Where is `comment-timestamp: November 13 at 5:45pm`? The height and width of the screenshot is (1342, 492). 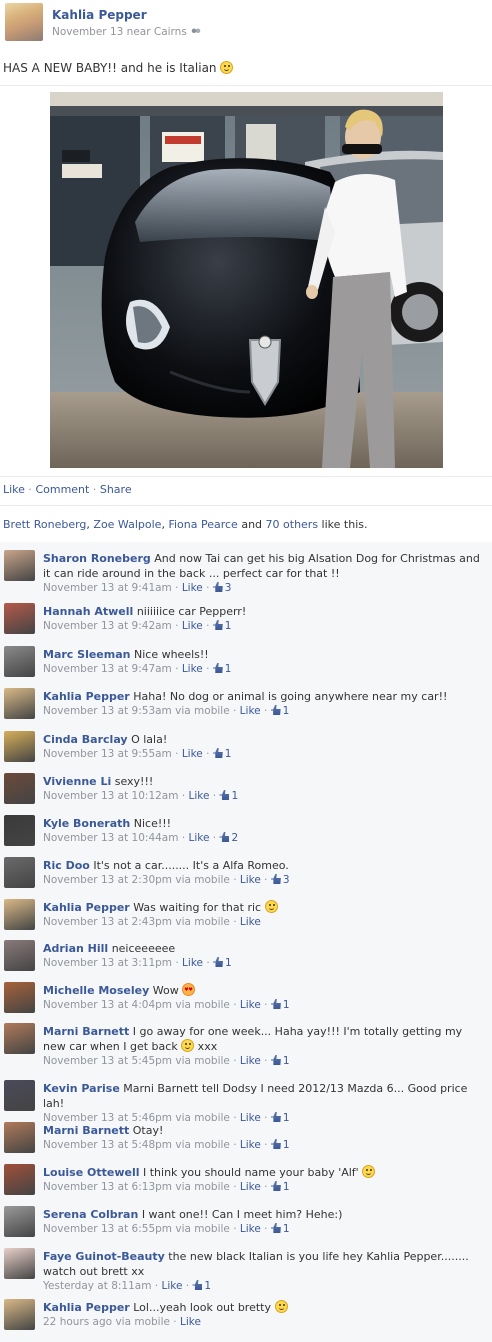
comment-timestamp: November 13 at 5:45pm is located at coordinates (107, 1061).